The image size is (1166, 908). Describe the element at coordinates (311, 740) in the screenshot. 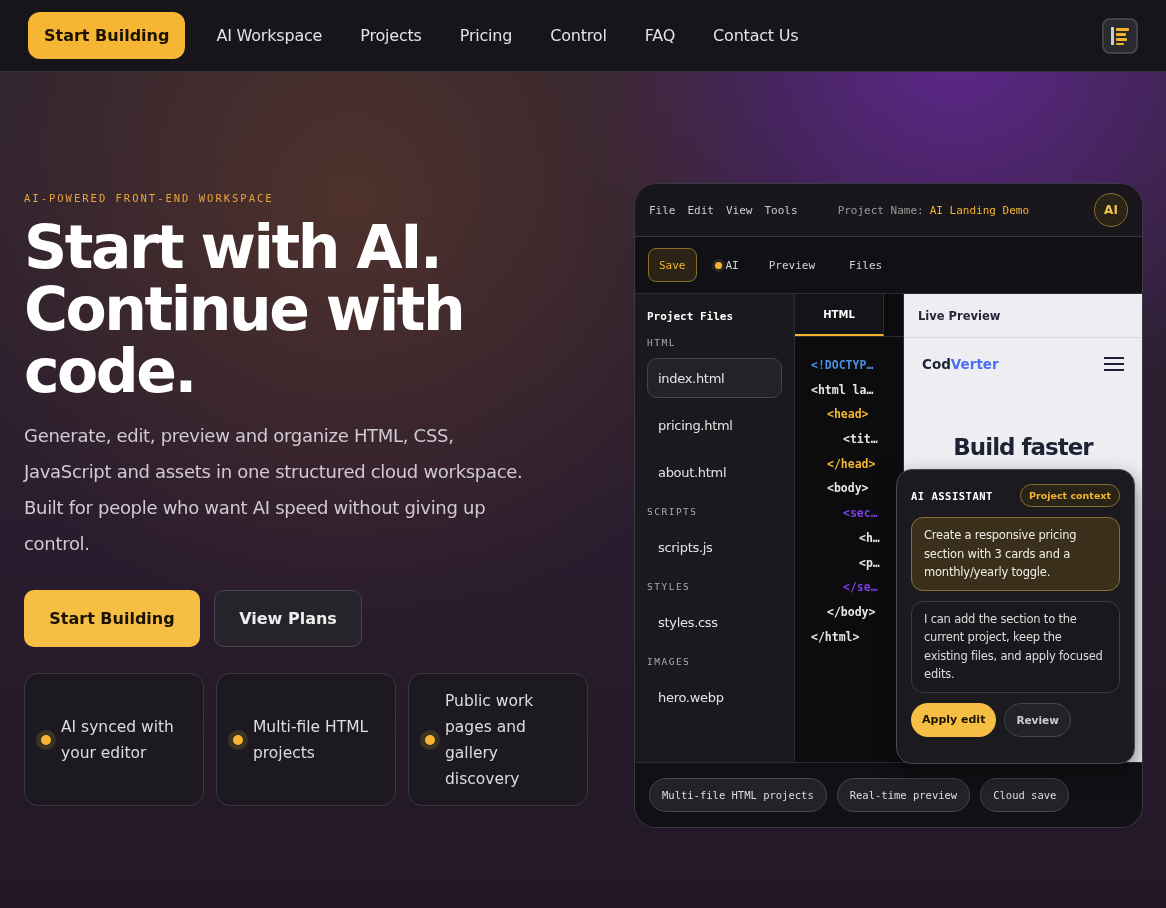

I see `feature-text: Multi-file HTML projects` at that location.